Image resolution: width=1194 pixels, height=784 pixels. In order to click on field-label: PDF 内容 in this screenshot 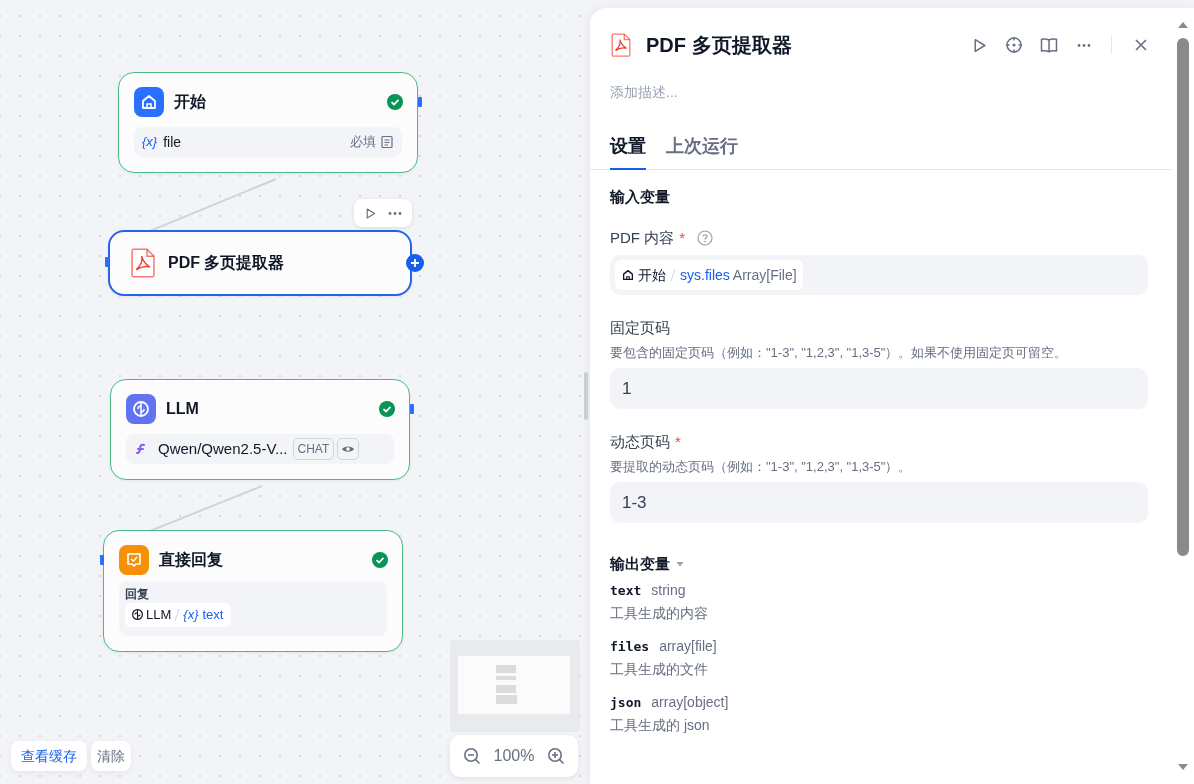, I will do `click(642, 237)`.